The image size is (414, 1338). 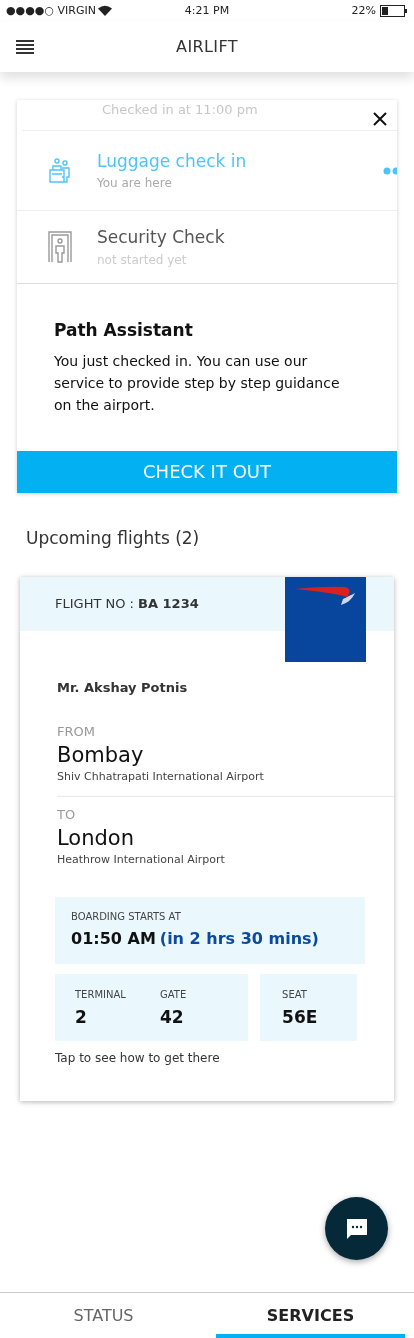 What do you see at coordinates (172, 161) in the screenshot?
I see `step-title: Luggage check in` at bounding box center [172, 161].